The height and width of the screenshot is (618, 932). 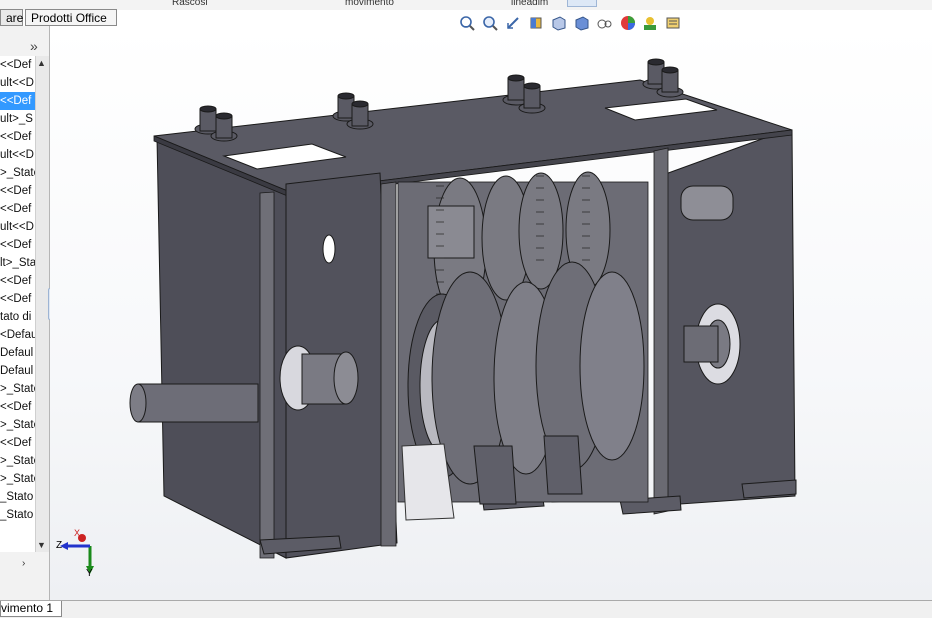 What do you see at coordinates (559, 23) in the screenshot?
I see `view-orientation-icon` at bounding box center [559, 23].